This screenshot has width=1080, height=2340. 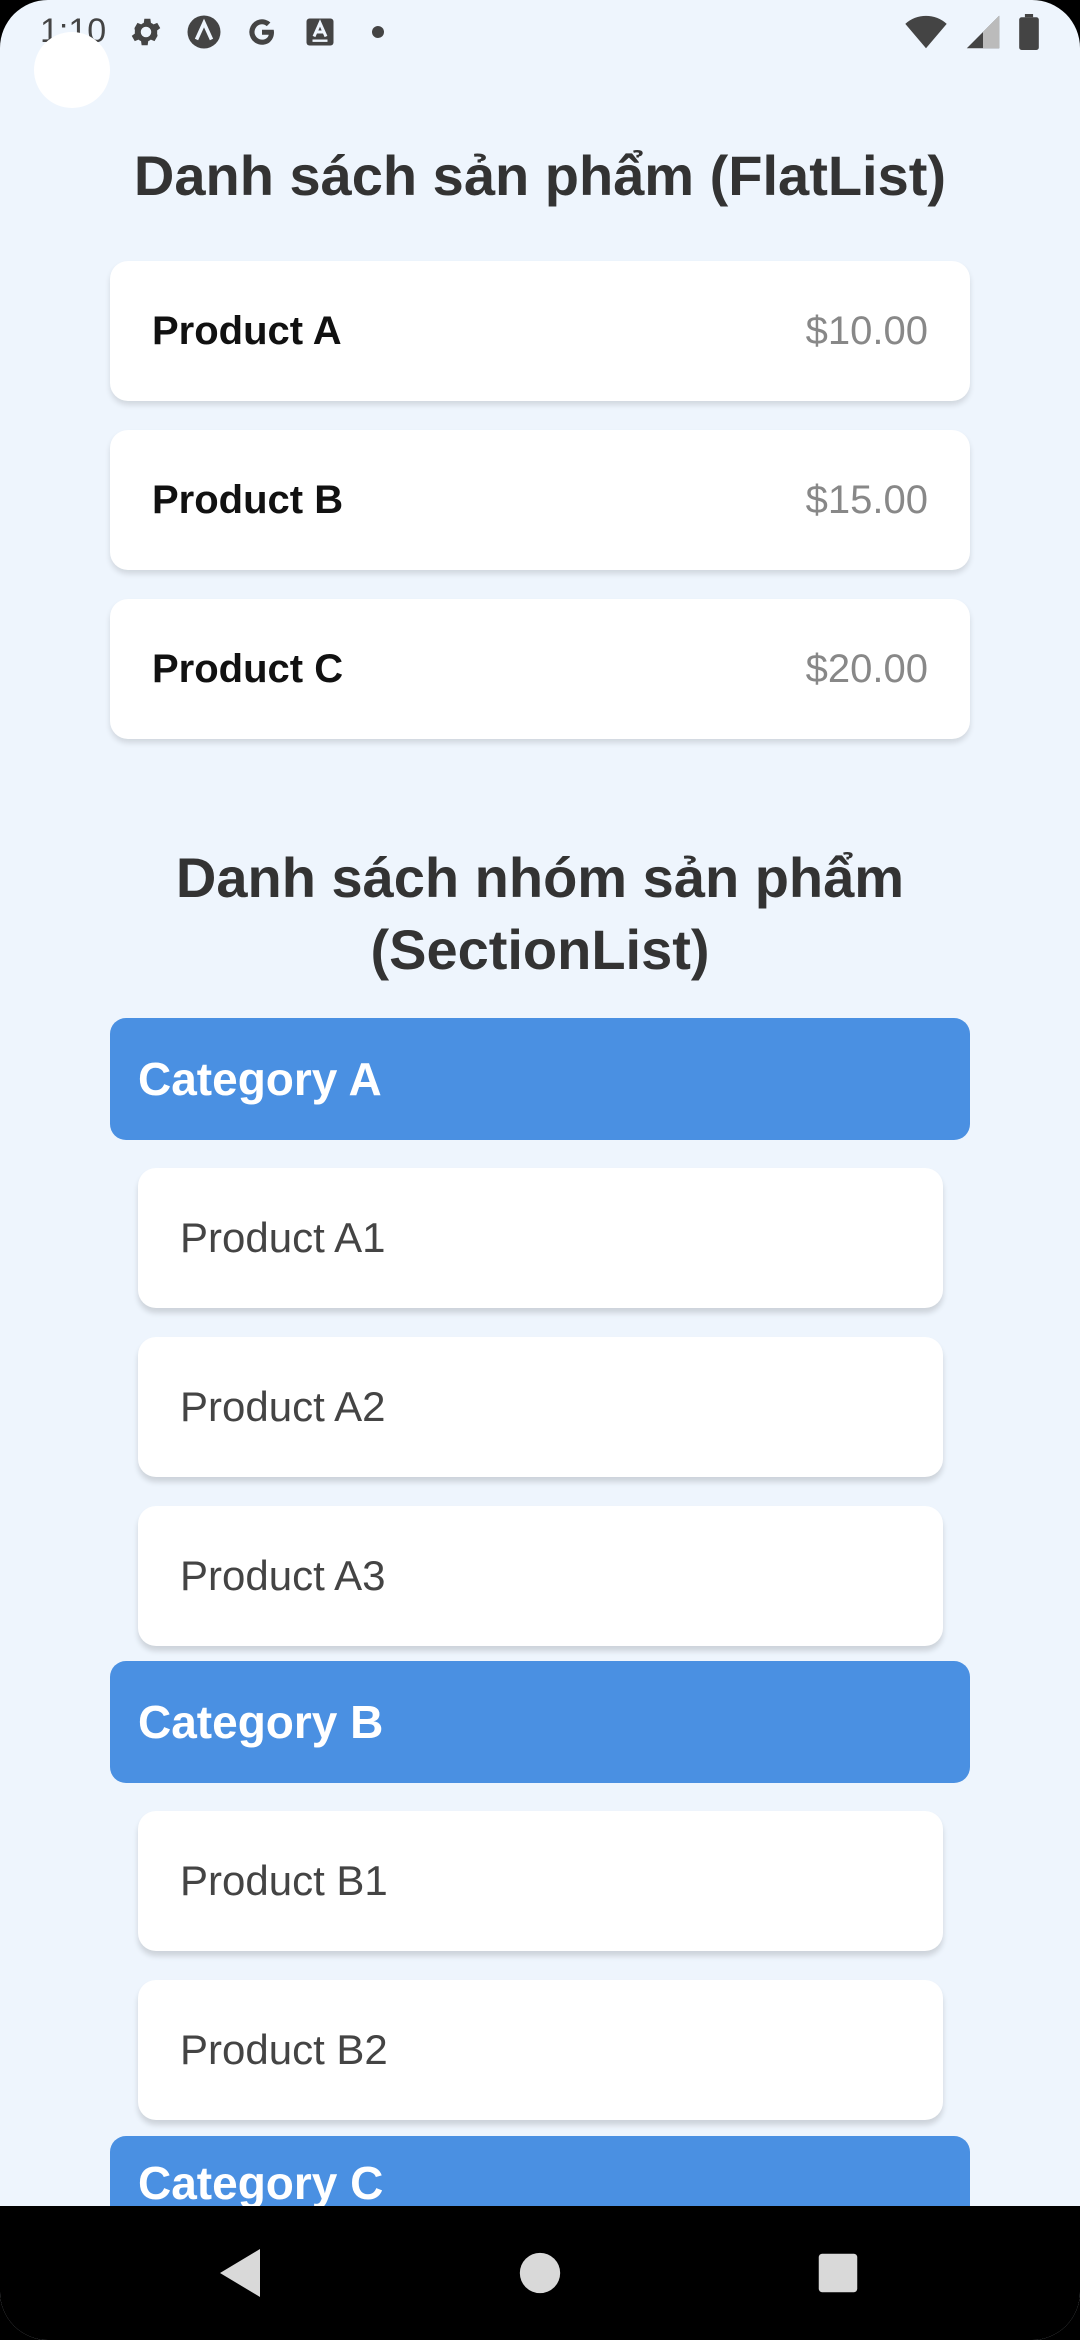 I want to click on category-label: Category B, so click(x=261, y=1722).